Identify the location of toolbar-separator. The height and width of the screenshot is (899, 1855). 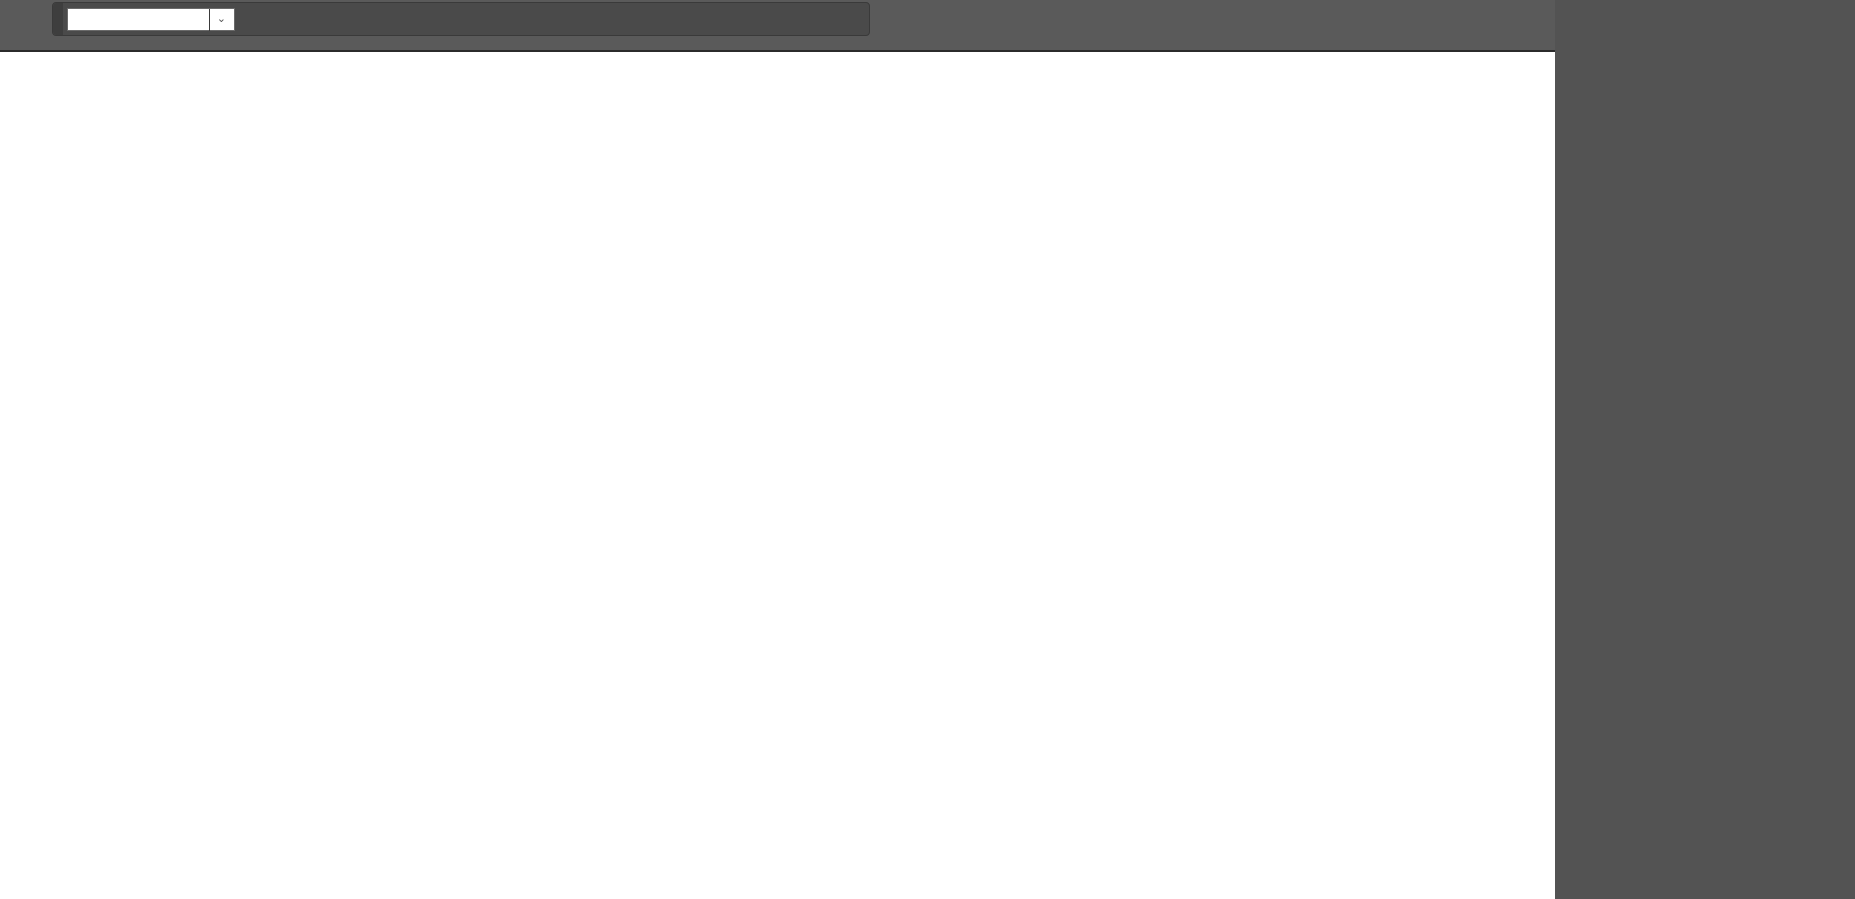
(209, 20).